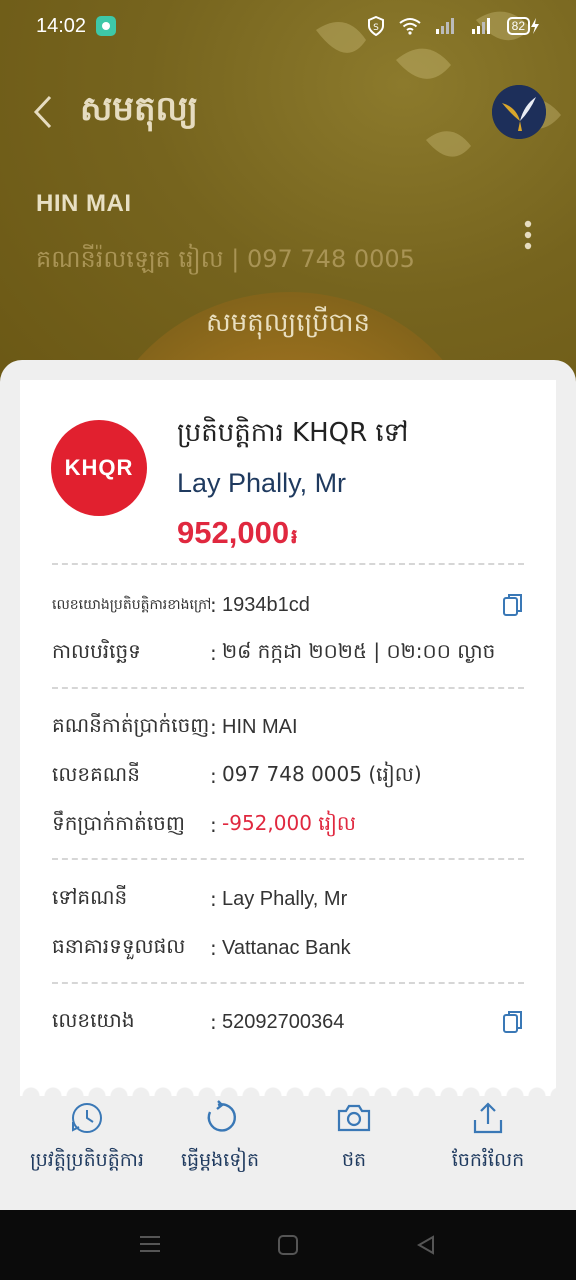 The width and height of the screenshot is (576, 1280). I want to click on svg-text: S, so click(376, 28).